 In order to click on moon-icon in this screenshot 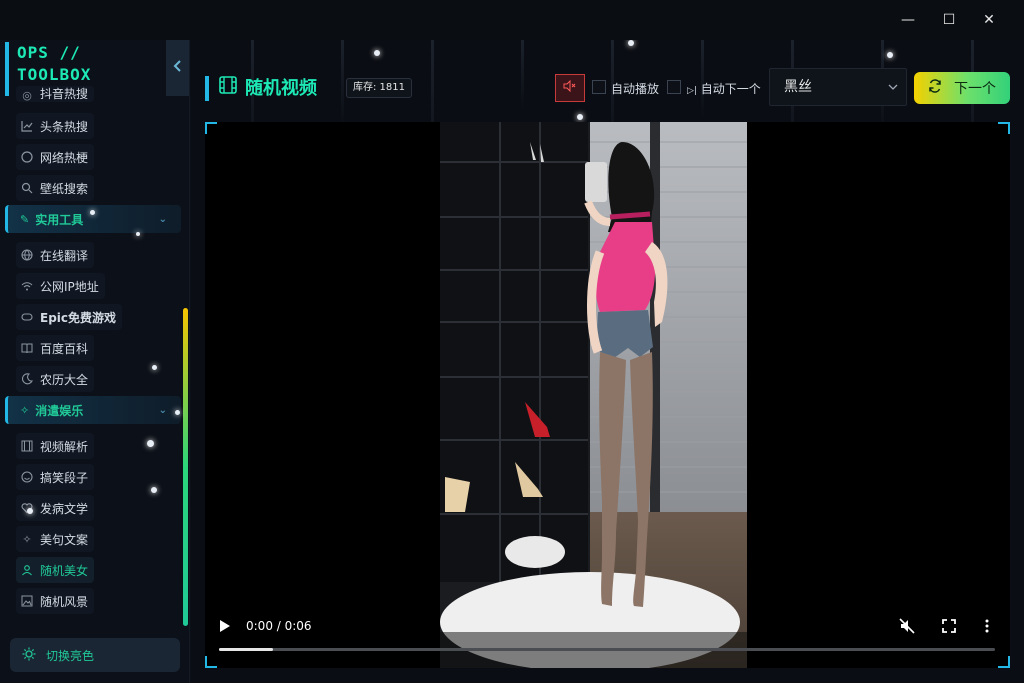, I will do `click(27, 379)`.